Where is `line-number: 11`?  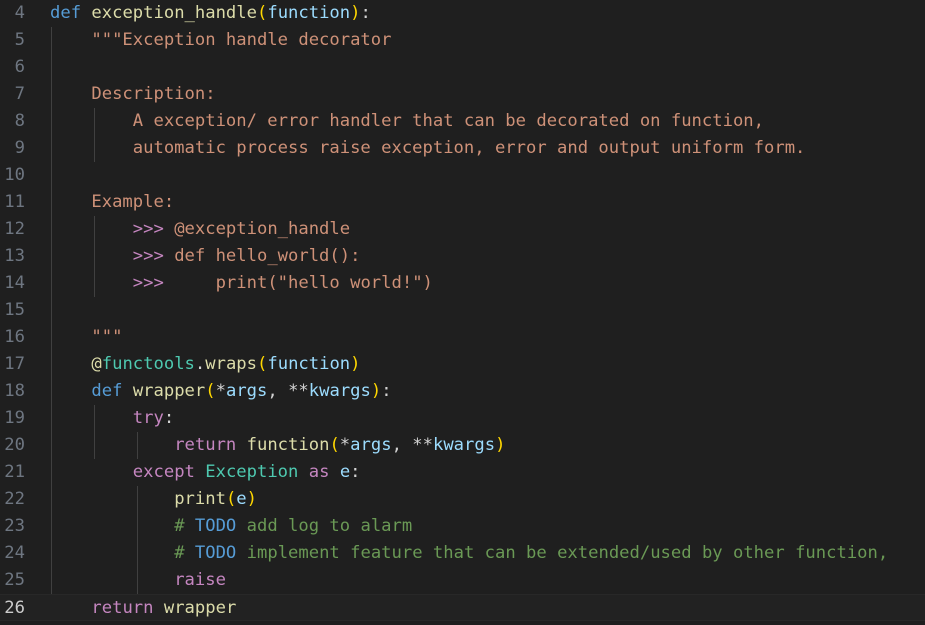
line-number: 11 is located at coordinates (14, 202).